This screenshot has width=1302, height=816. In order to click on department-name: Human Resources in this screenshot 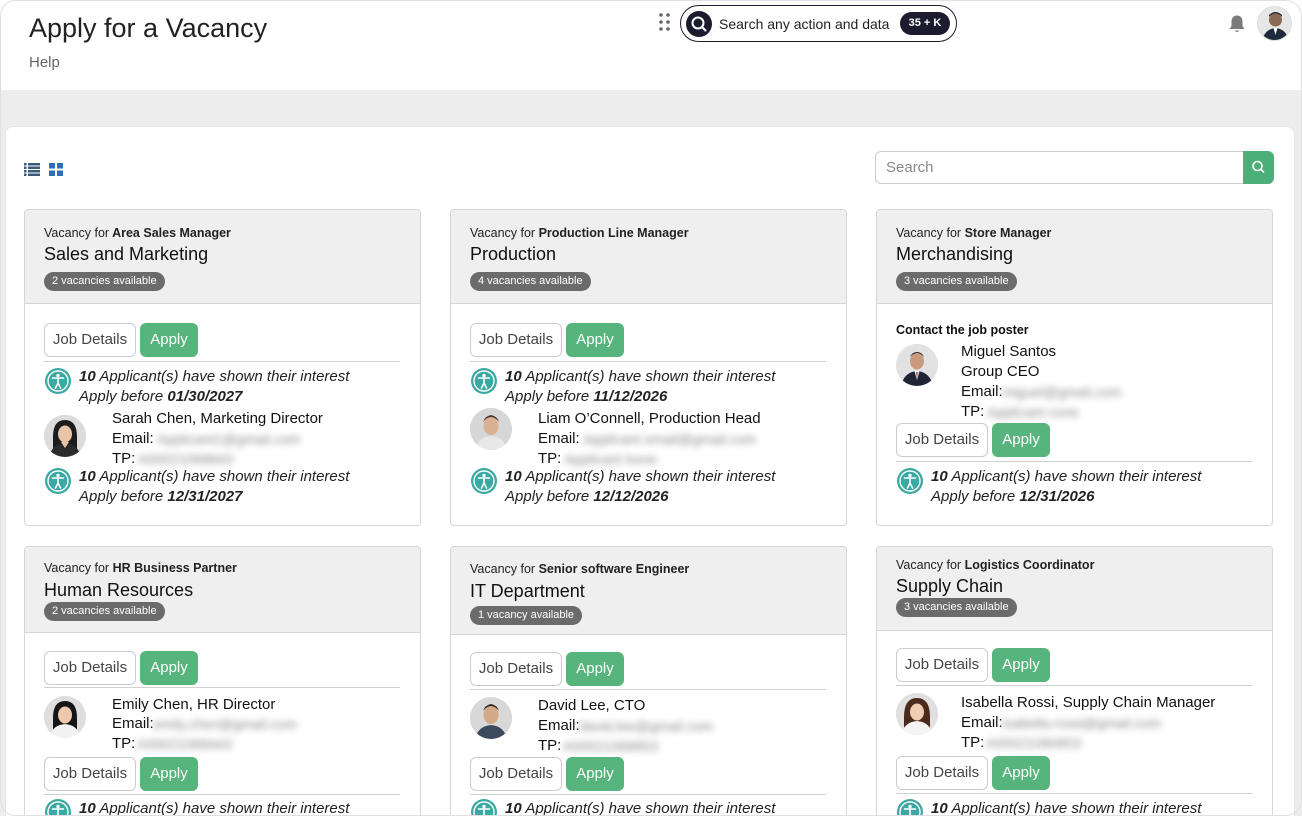, I will do `click(119, 590)`.